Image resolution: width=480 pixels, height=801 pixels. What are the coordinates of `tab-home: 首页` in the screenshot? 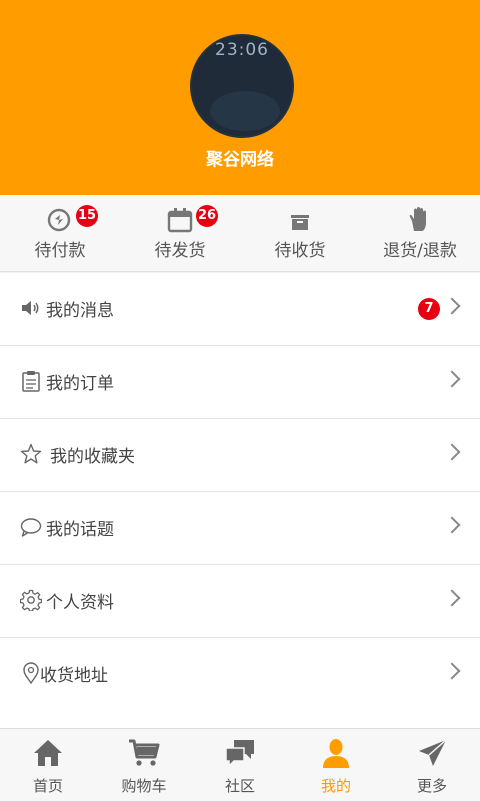 It's located at (48, 765).